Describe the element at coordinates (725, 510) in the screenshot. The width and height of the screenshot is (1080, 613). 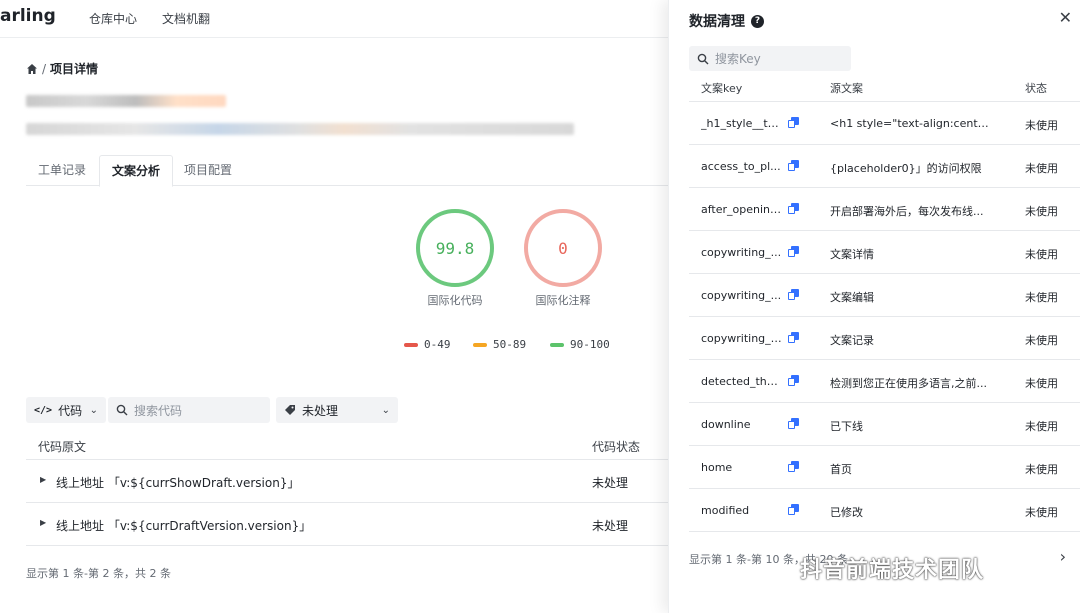
I see `copy-key: modified` at that location.